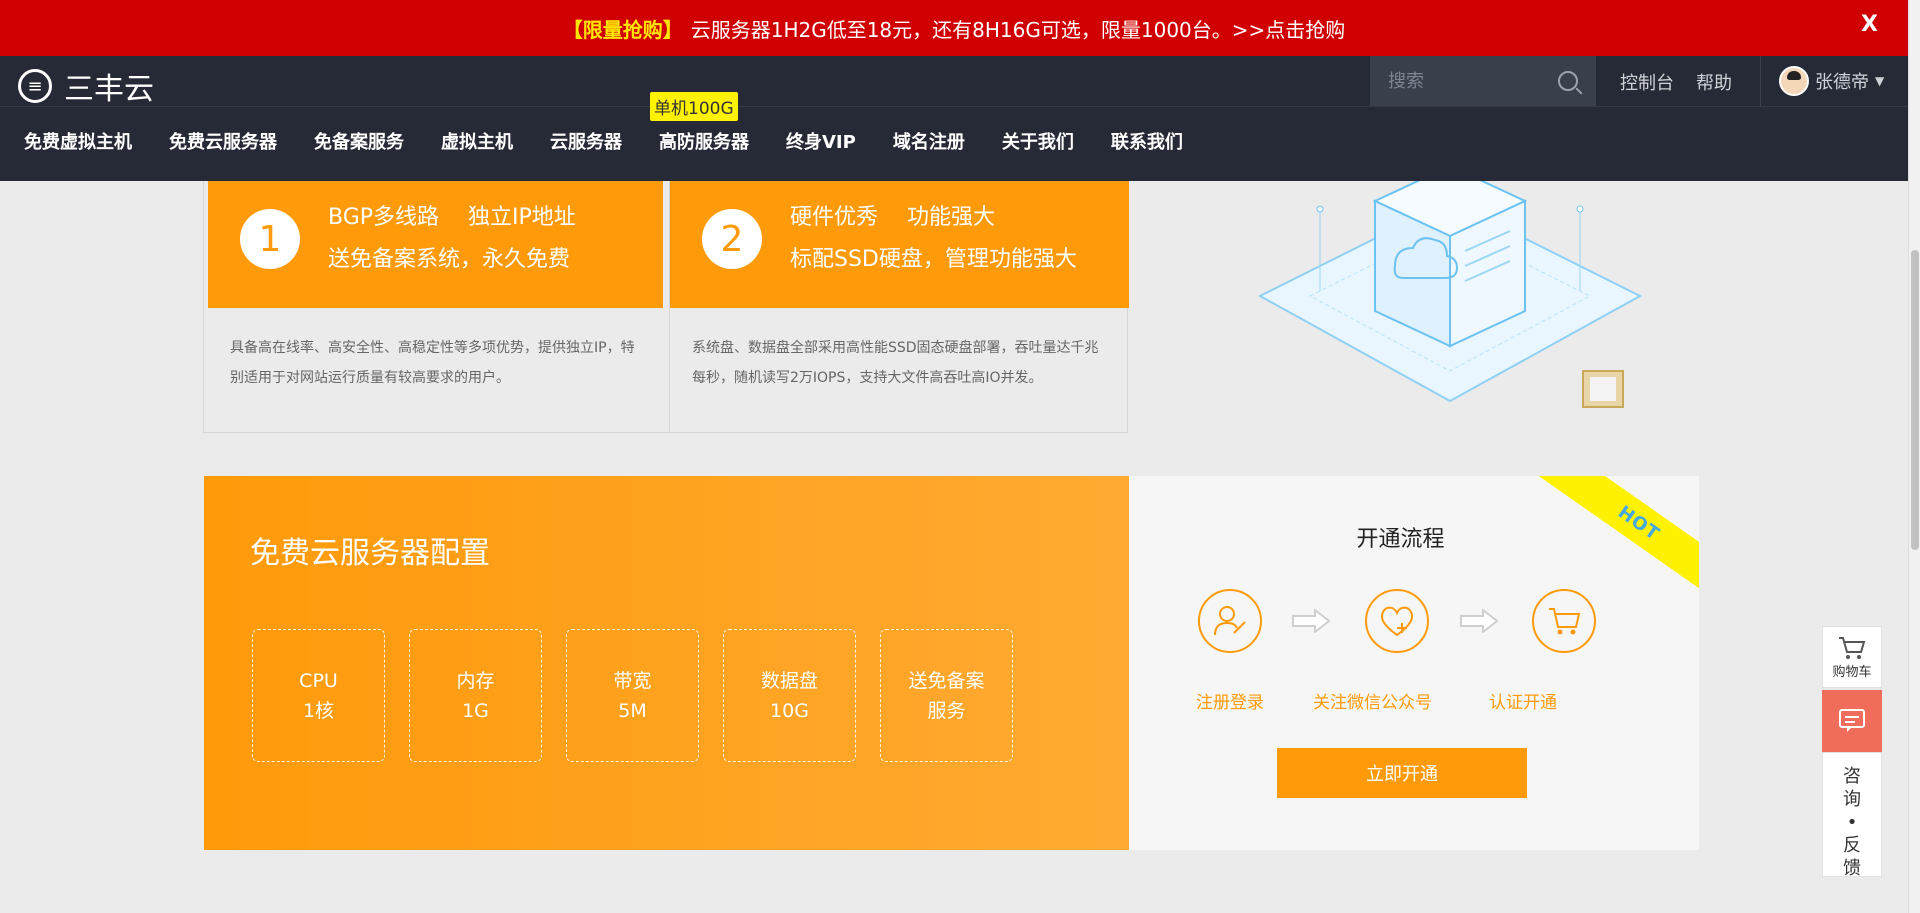  What do you see at coordinates (632, 680) in the screenshot?
I see `config-label: 带宽` at bounding box center [632, 680].